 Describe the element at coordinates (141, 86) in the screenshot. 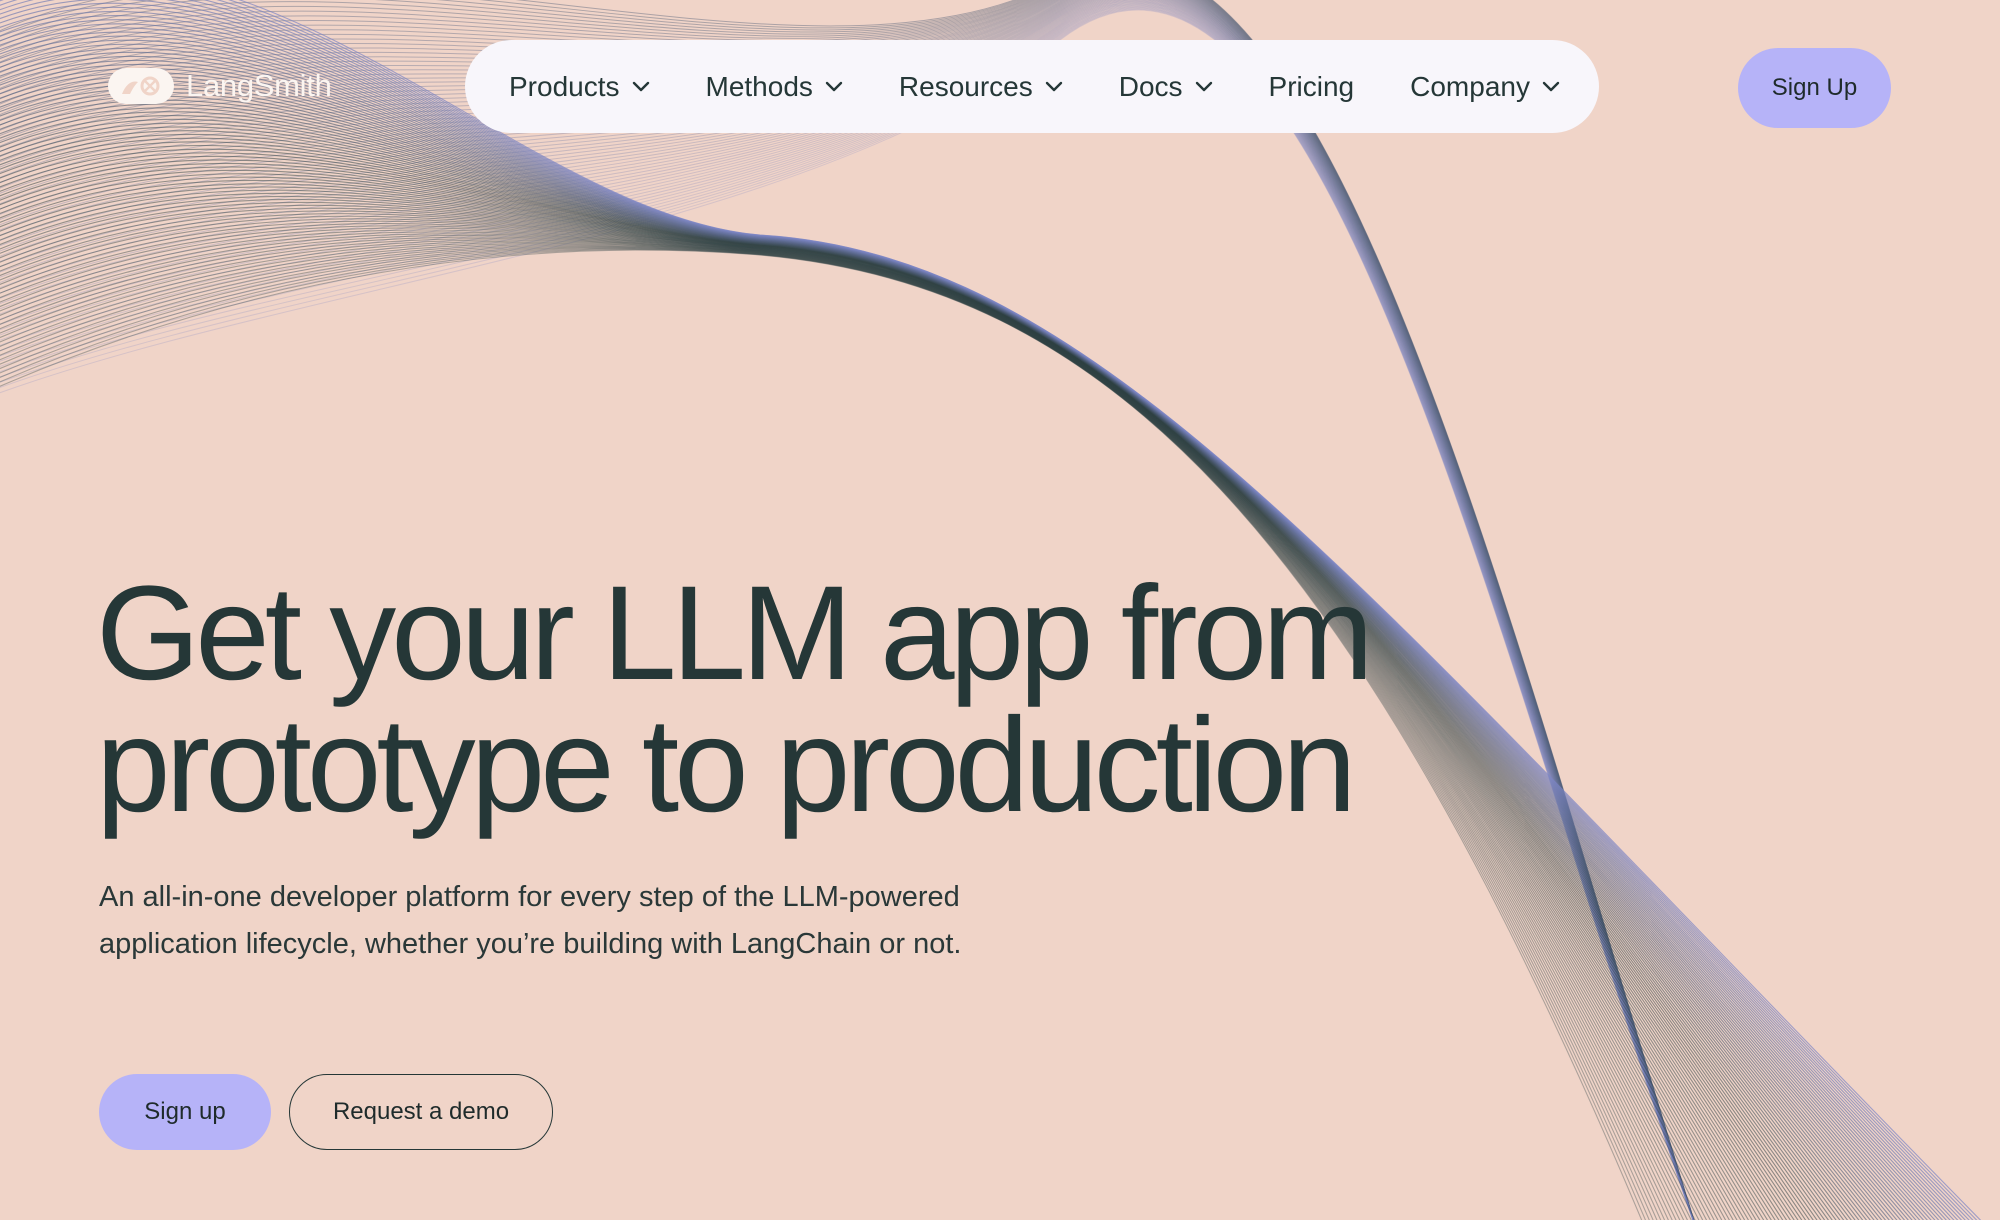

I see `langchain-parrot-link-icon` at that location.